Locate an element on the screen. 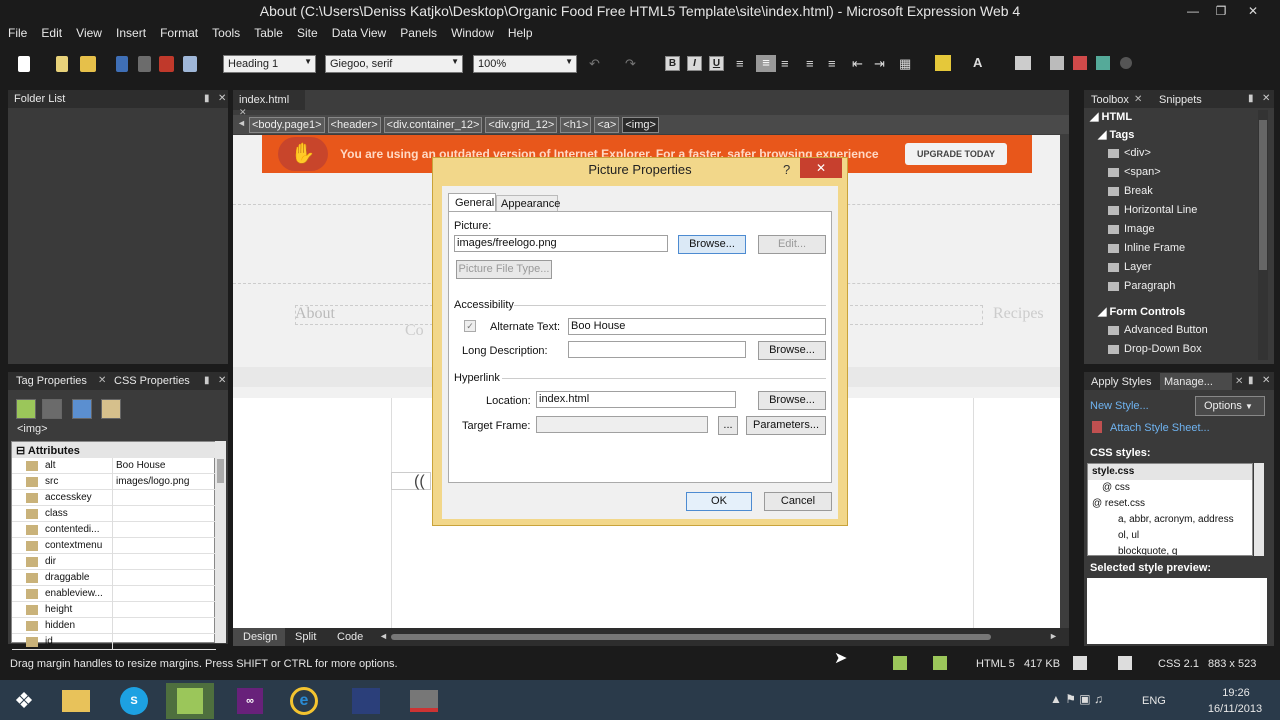  menu-table: Table is located at coordinates (264, 32).